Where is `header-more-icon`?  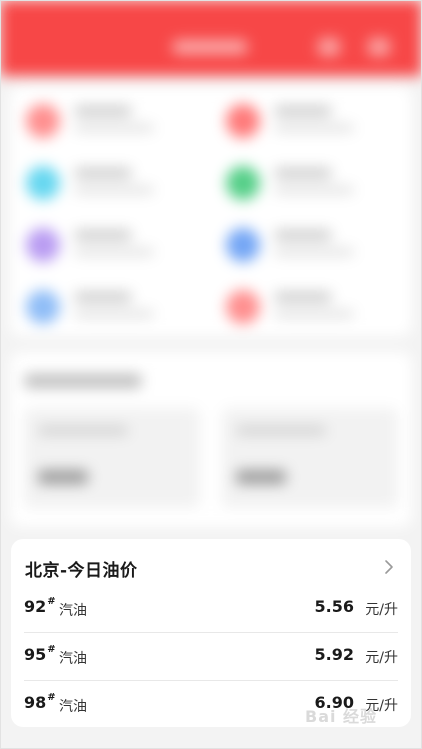 header-more-icon is located at coordinates (379, 47).